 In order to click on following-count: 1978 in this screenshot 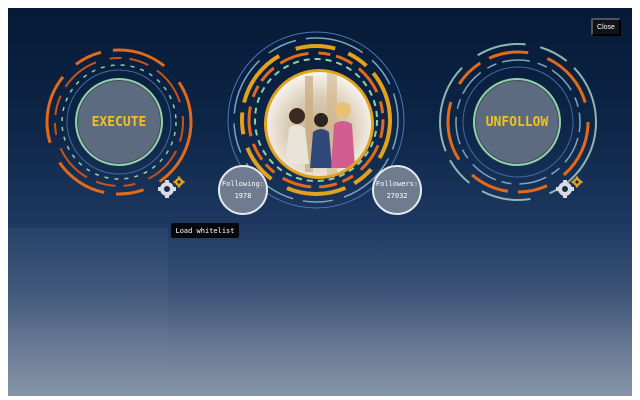, I will do `click(243, 196)`.